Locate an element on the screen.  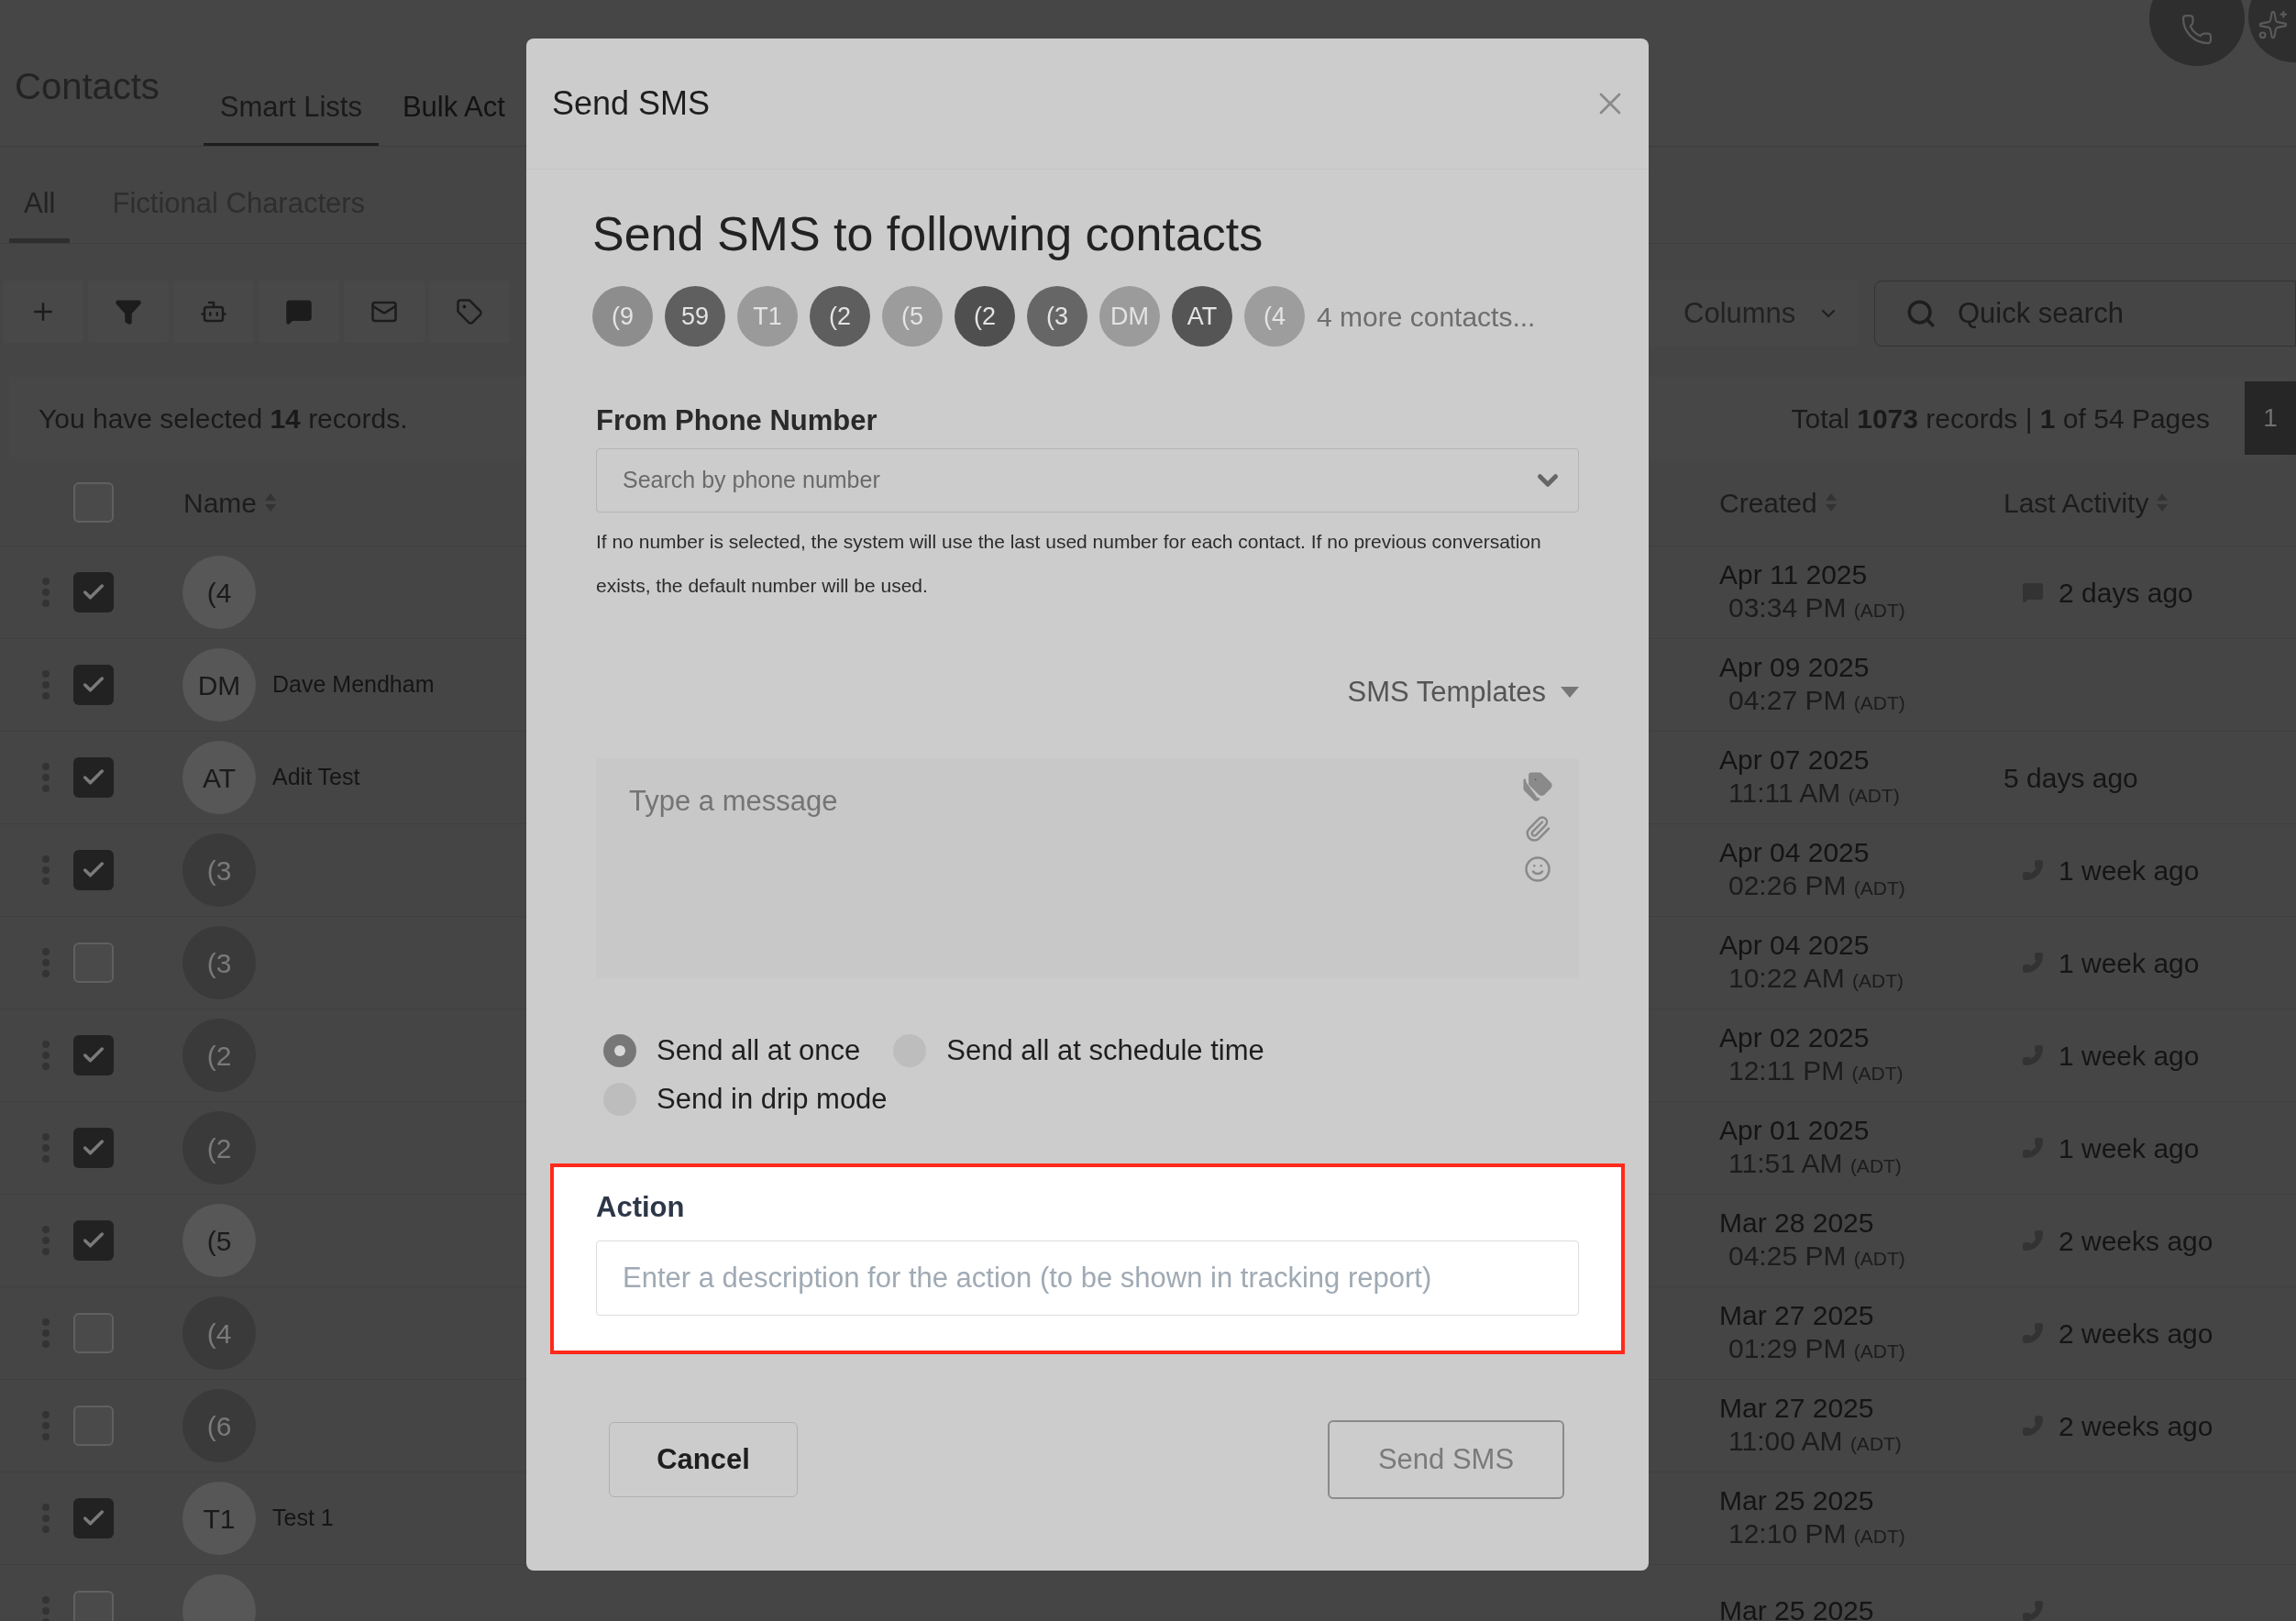
message-field: Type a message is located at coordinates (1087, 868).